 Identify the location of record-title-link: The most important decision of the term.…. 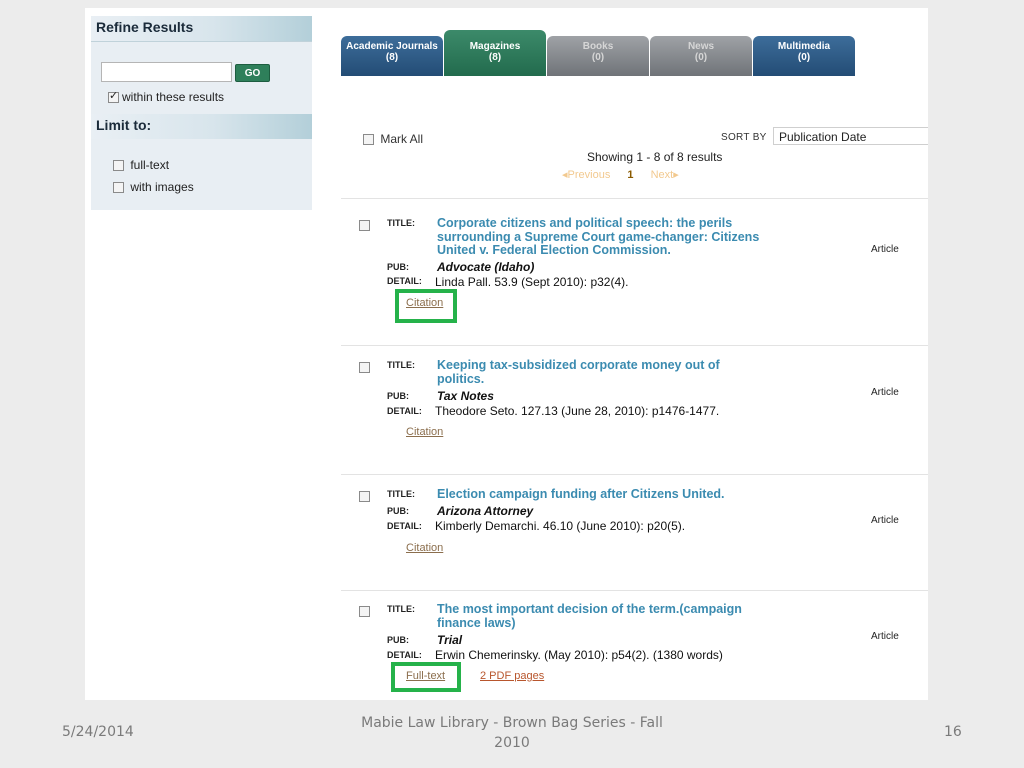
(597, 616).